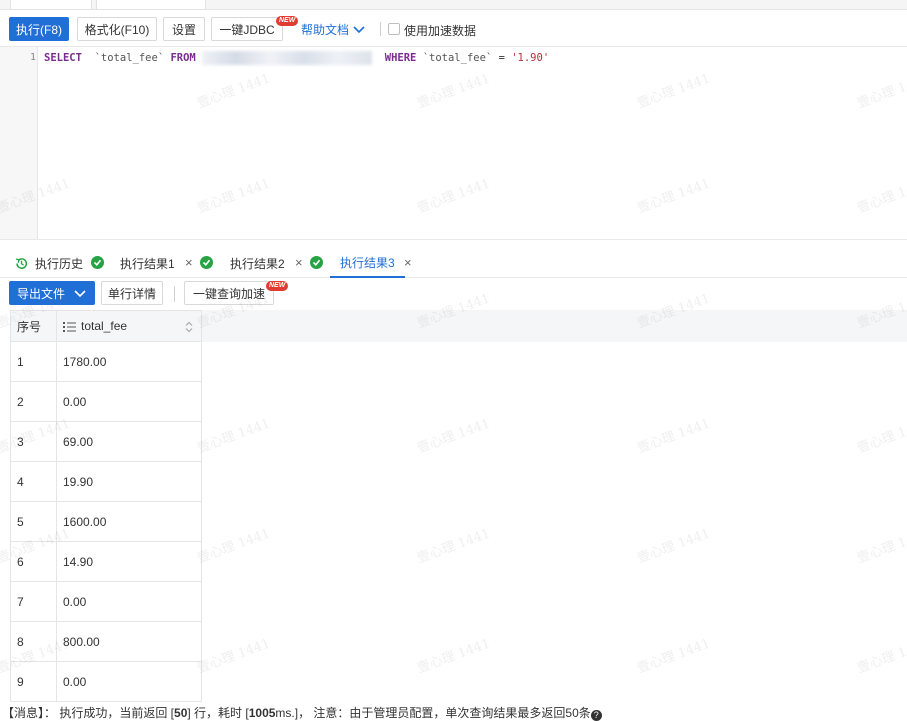  Describe the element at coordinates (129, 58) in the screenshot. I see `column-name: `total_fee`` at that location.